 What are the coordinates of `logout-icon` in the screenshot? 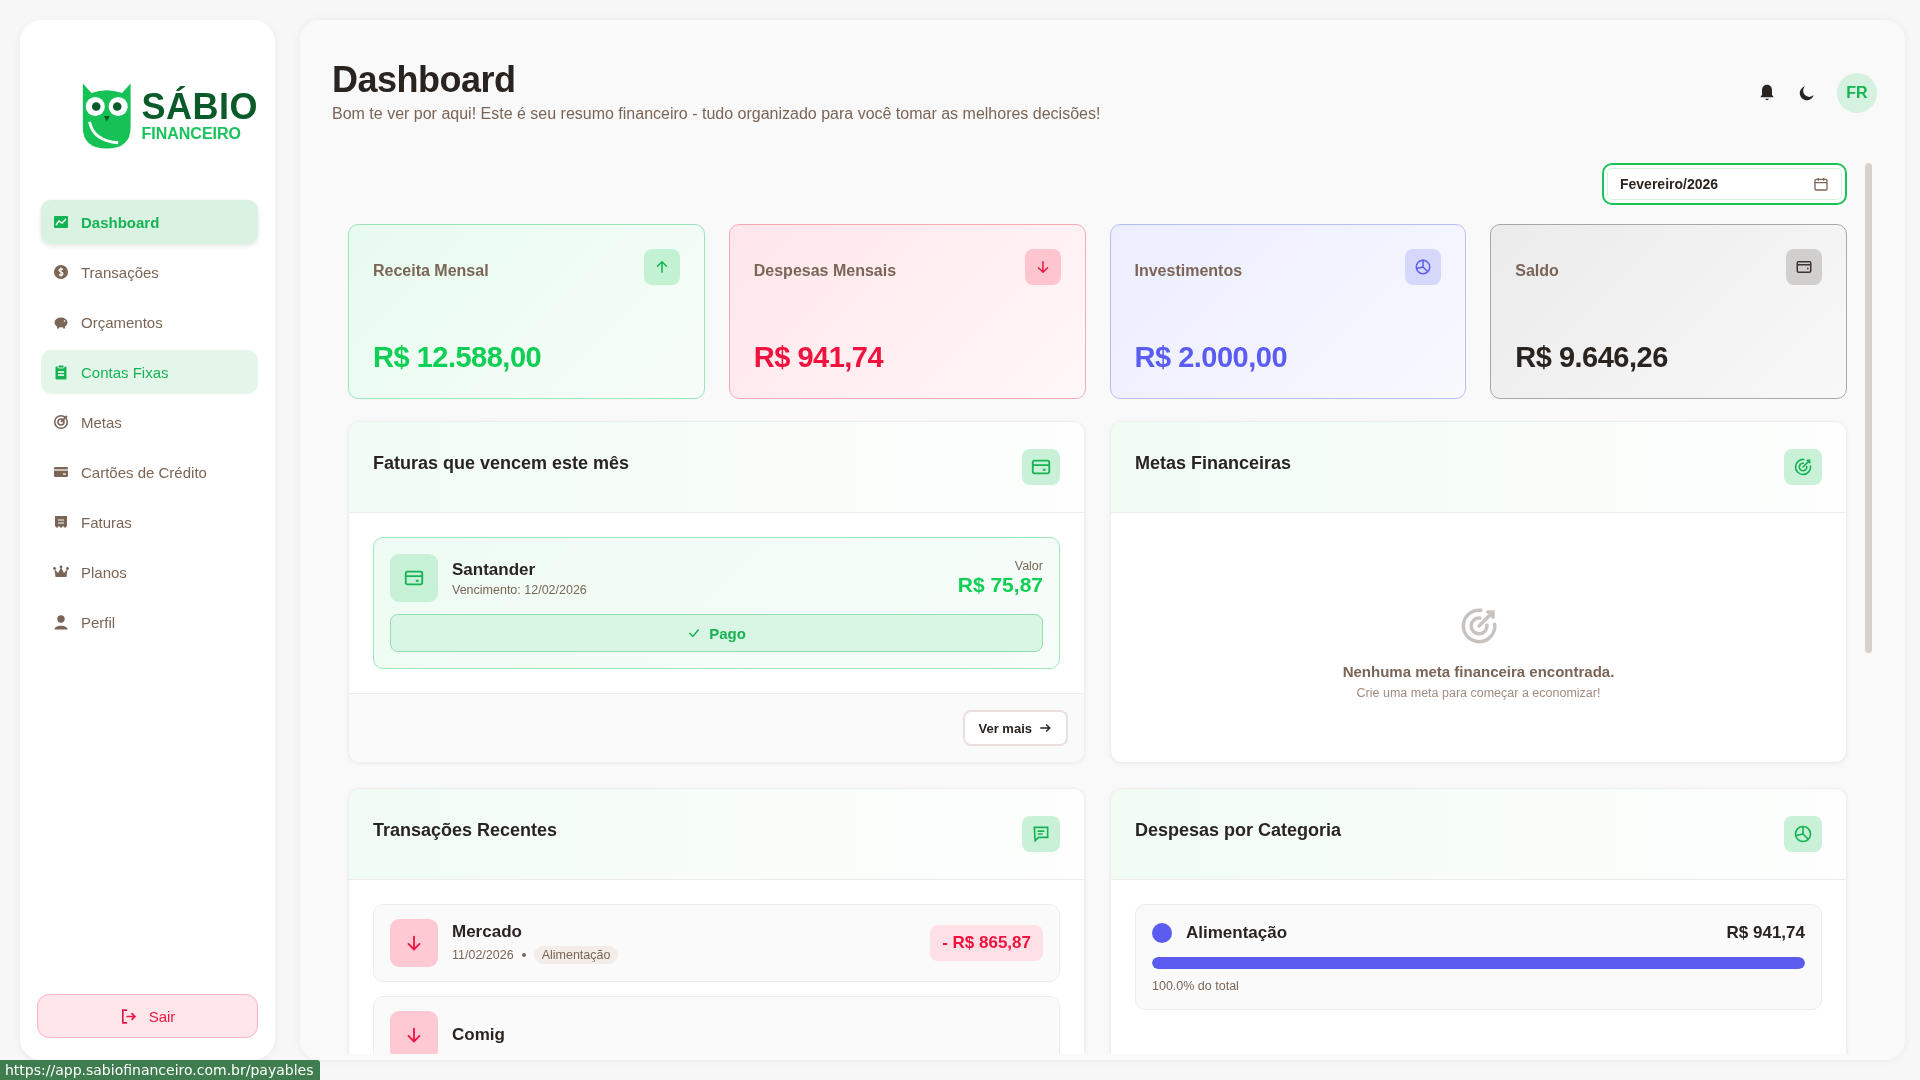 It's located at (128, 1016).